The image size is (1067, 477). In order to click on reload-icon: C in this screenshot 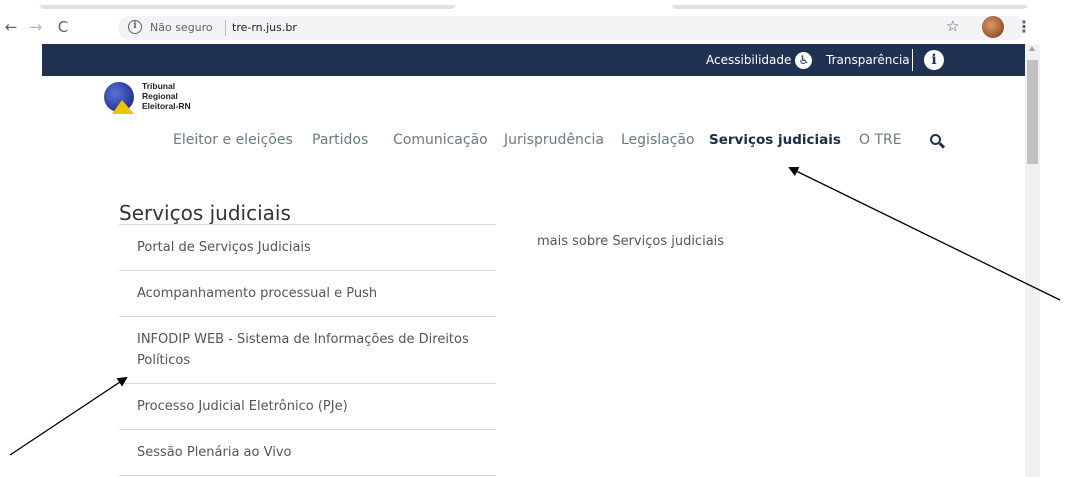, I will do `click(63, 27)`.